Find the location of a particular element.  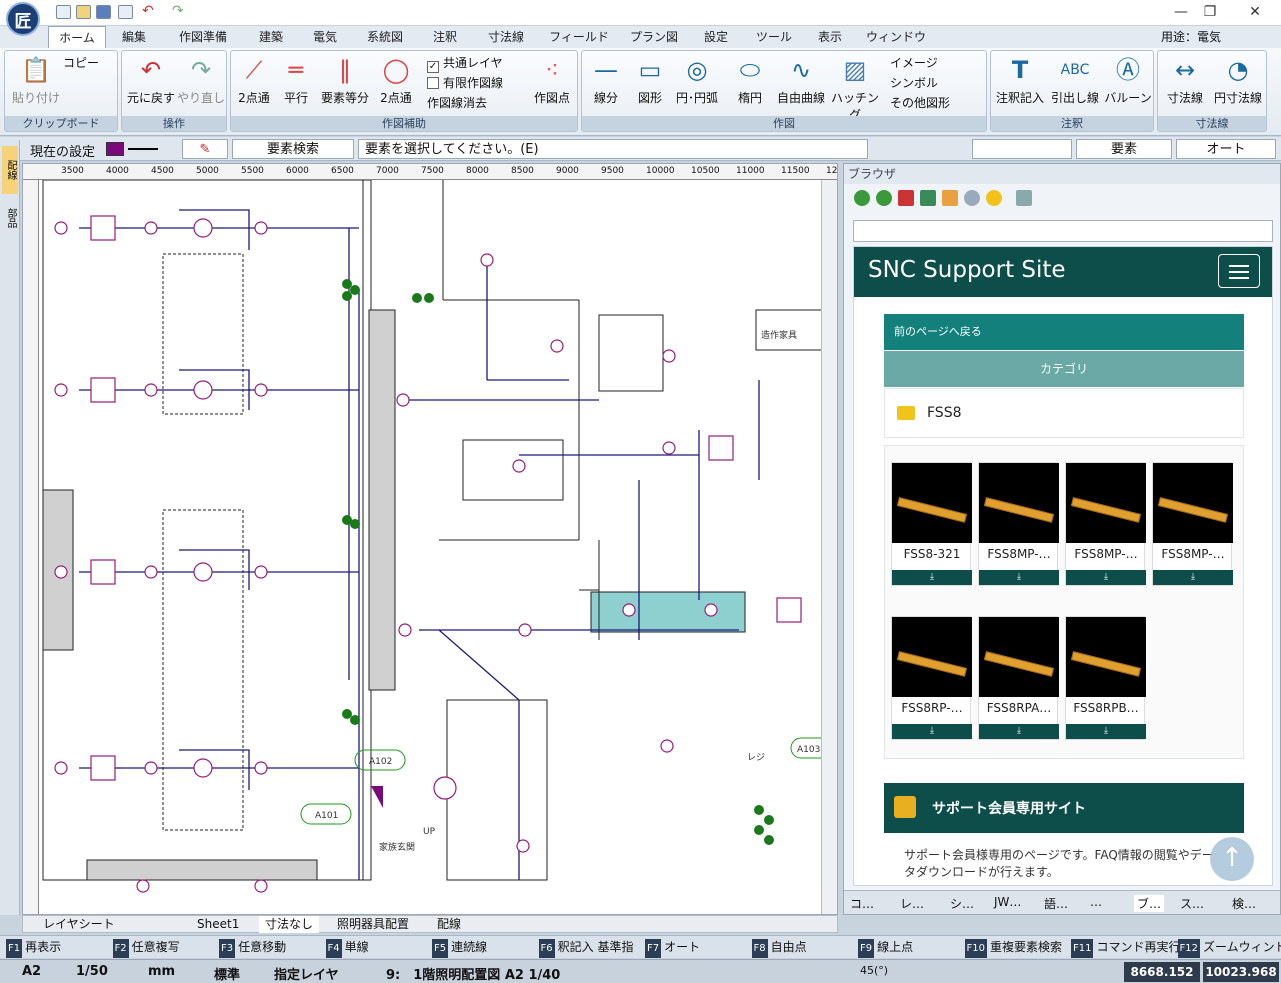

home-icon is located at coordinates (950, 198).